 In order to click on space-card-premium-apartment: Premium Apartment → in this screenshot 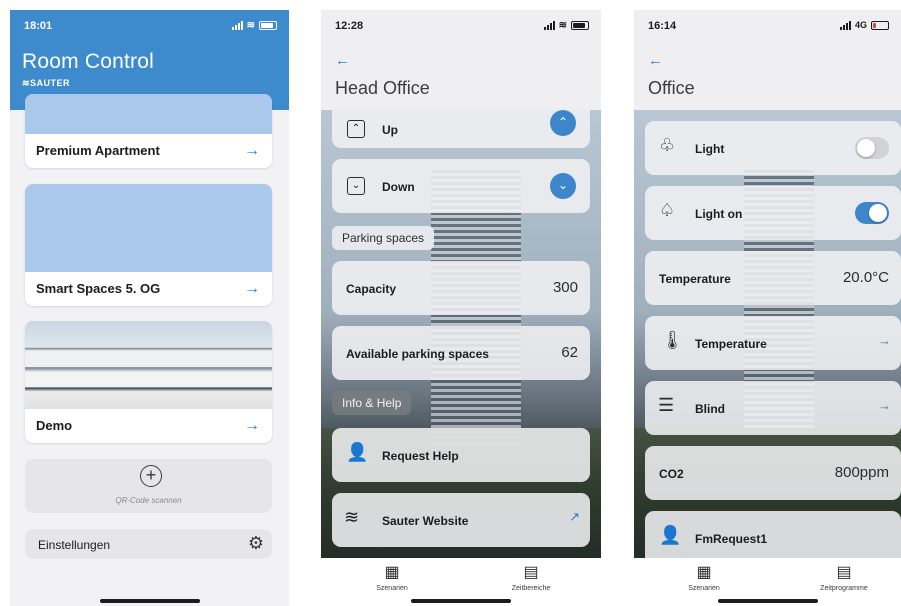, I will do `click(148, 131)`.